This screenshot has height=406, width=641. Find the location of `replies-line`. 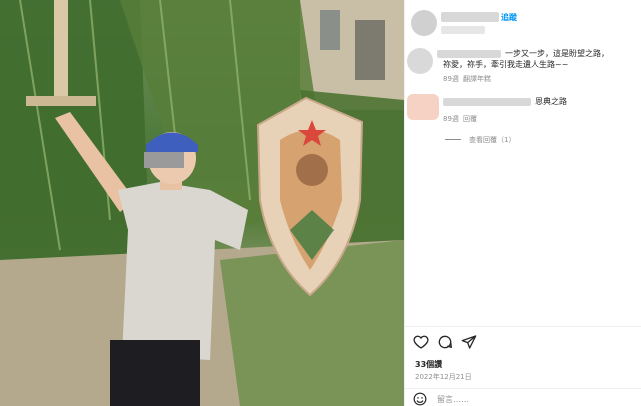

replies-line is located at coordinates (453, 139).